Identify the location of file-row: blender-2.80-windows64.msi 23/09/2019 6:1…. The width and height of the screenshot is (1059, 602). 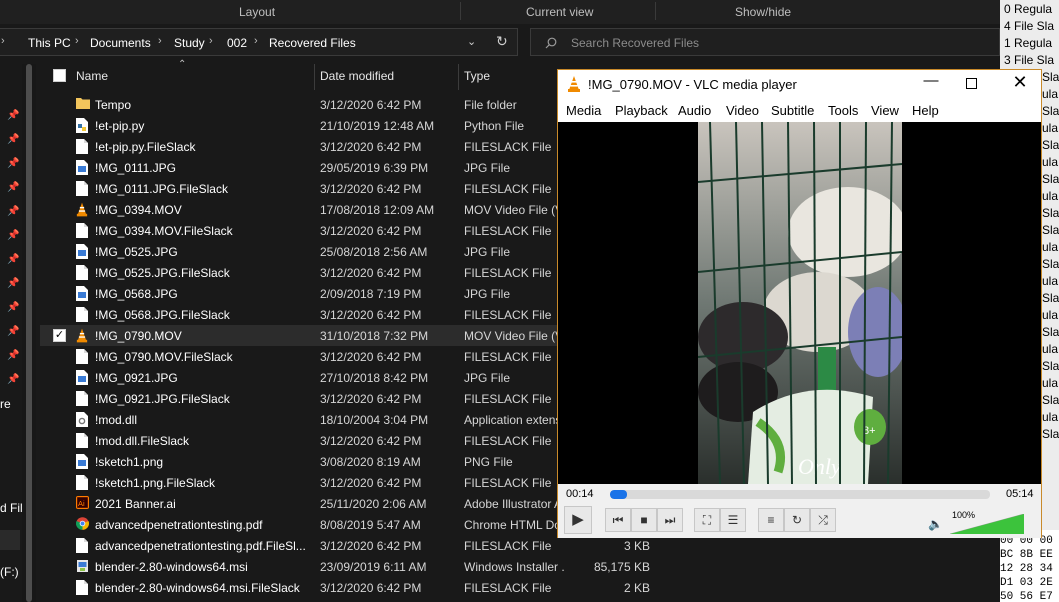
(345, 566).